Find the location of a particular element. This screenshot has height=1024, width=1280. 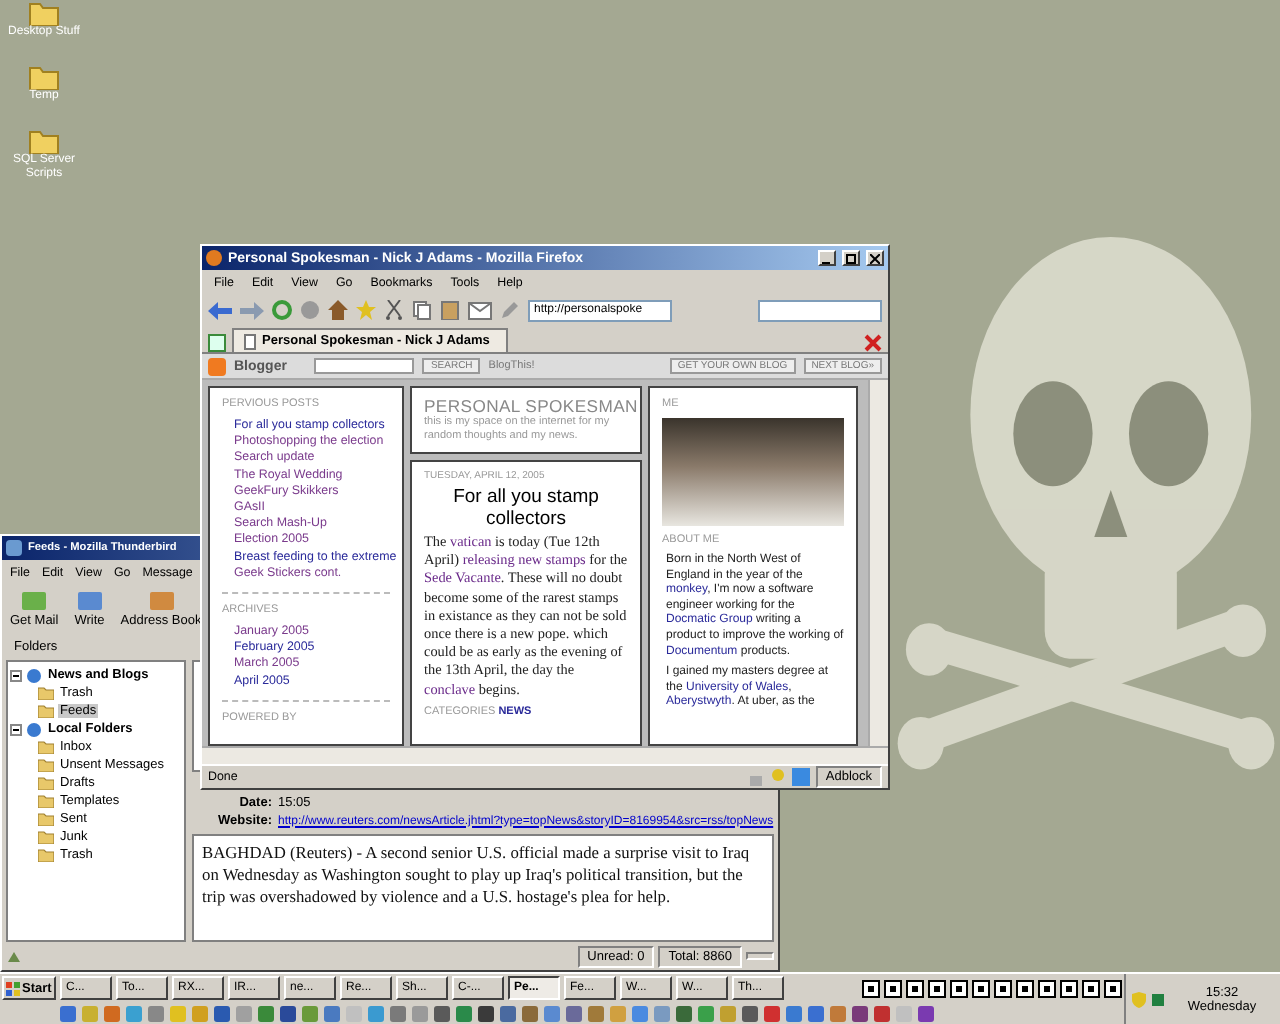

scissors-icon is located at coordinates (394, 310).